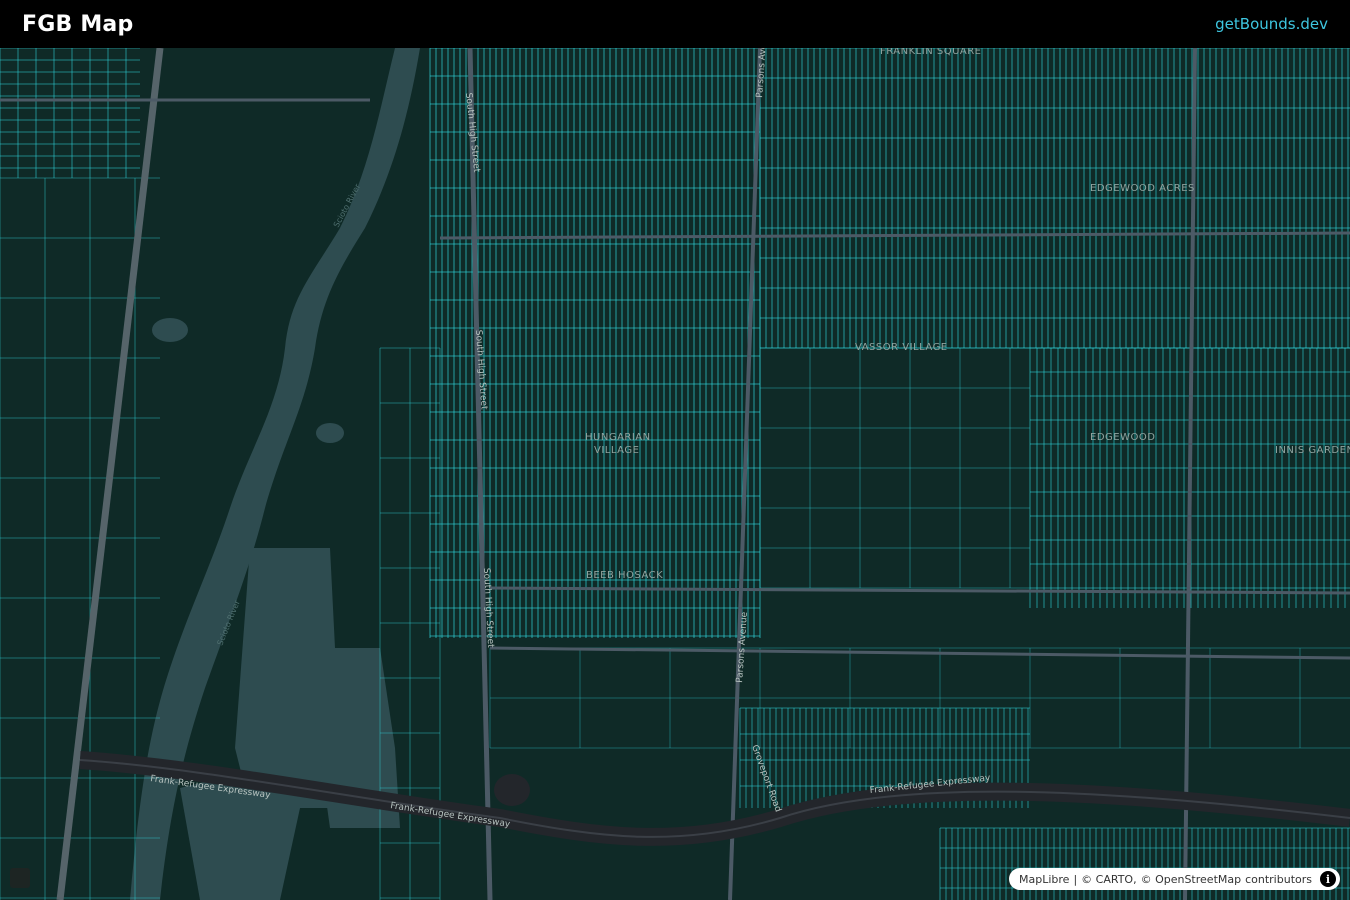  What do you see at coordinates (1142, 188) in the screenshot?
I see `label-edgewood-acres: EDGEWOOD ACRES` at bounding box center [1142, 188].